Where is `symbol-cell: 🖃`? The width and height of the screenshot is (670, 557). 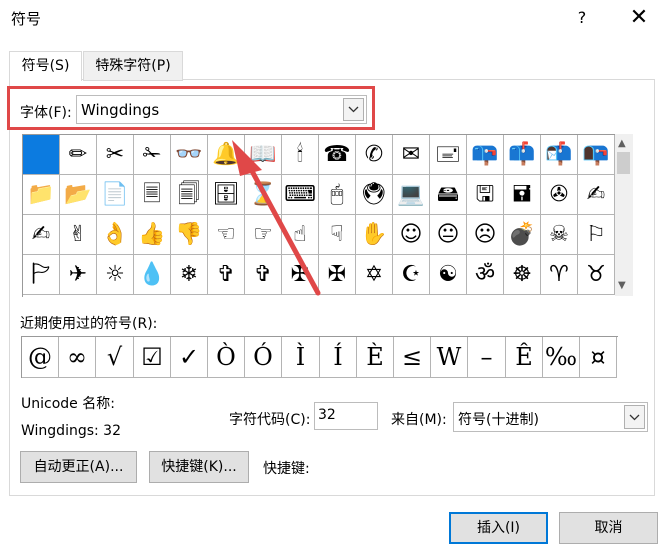 symbol-cell: 🖃 is located at coordinates (448, 155).